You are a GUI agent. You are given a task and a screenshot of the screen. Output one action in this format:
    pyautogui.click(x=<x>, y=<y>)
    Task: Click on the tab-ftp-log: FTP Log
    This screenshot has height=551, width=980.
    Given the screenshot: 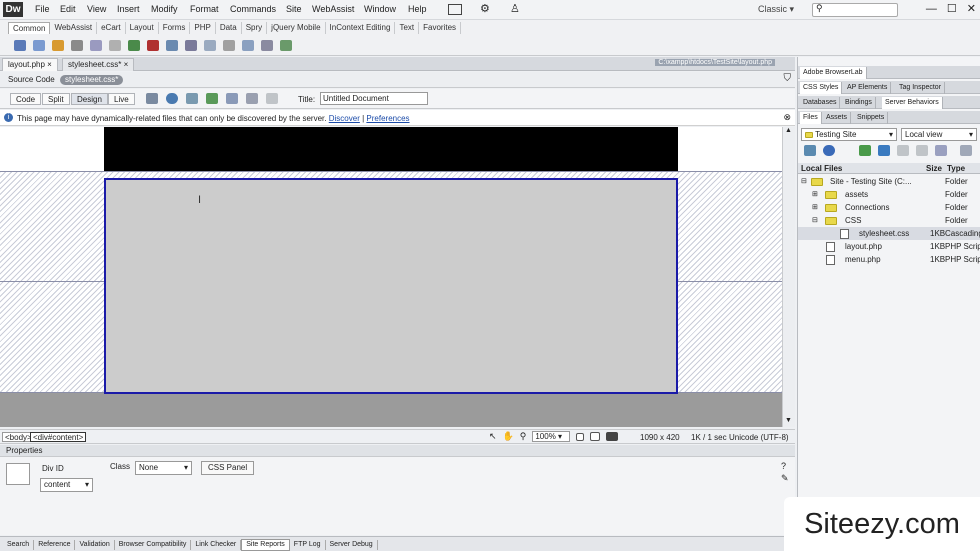 What is the action you would take?
    pyautogui.click(x=308, y=545)
    